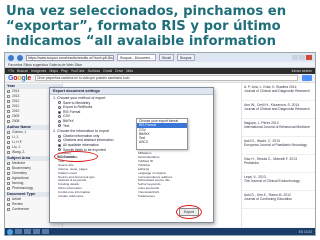  Describe the element at coordinates (295, 57) in the screenshot. I see `minimize-icon` at that location.